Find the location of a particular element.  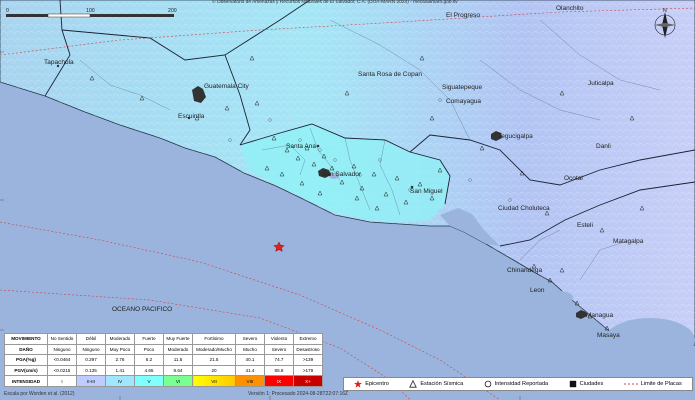

place-label: Comayagua is located at coordinates (463, 101).